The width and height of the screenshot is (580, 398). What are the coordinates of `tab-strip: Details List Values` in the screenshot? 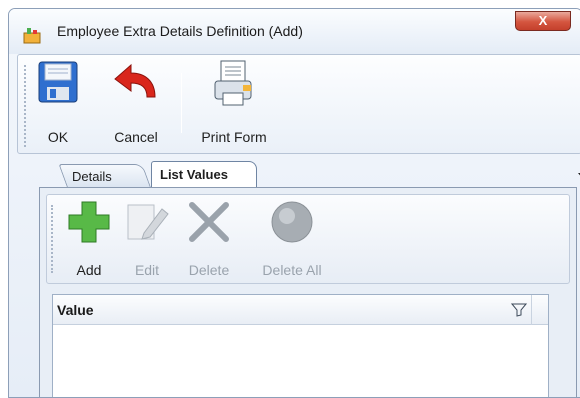 It's located at (312, 174).